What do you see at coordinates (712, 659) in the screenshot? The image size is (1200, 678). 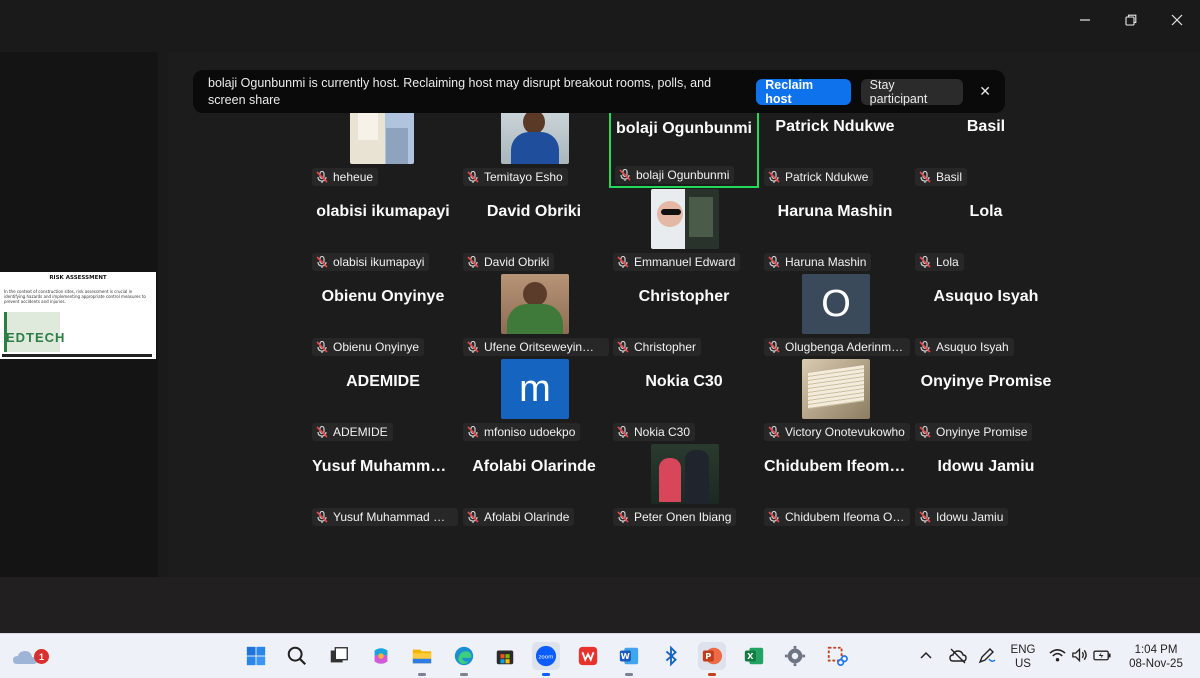 I see `powerpoint-button: P` at bounding box center [712, 659].